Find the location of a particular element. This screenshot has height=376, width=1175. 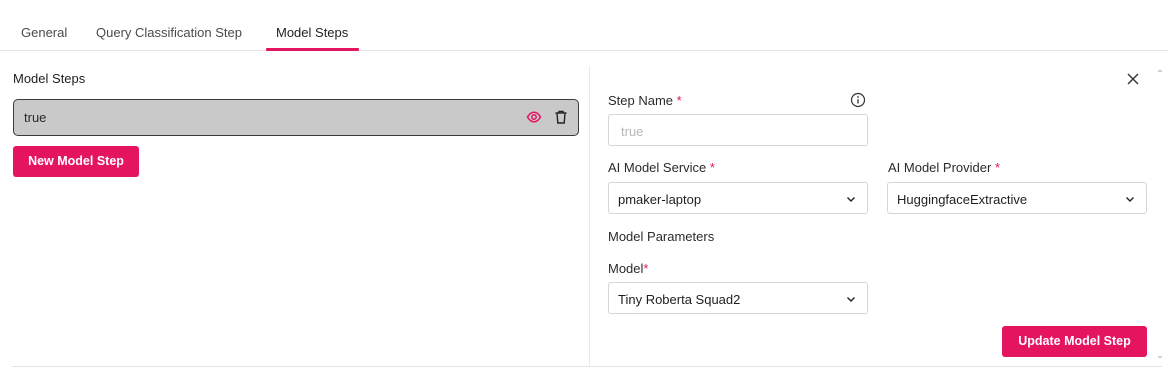

step-name-placeholder: true is located at coordinates (632, 131).